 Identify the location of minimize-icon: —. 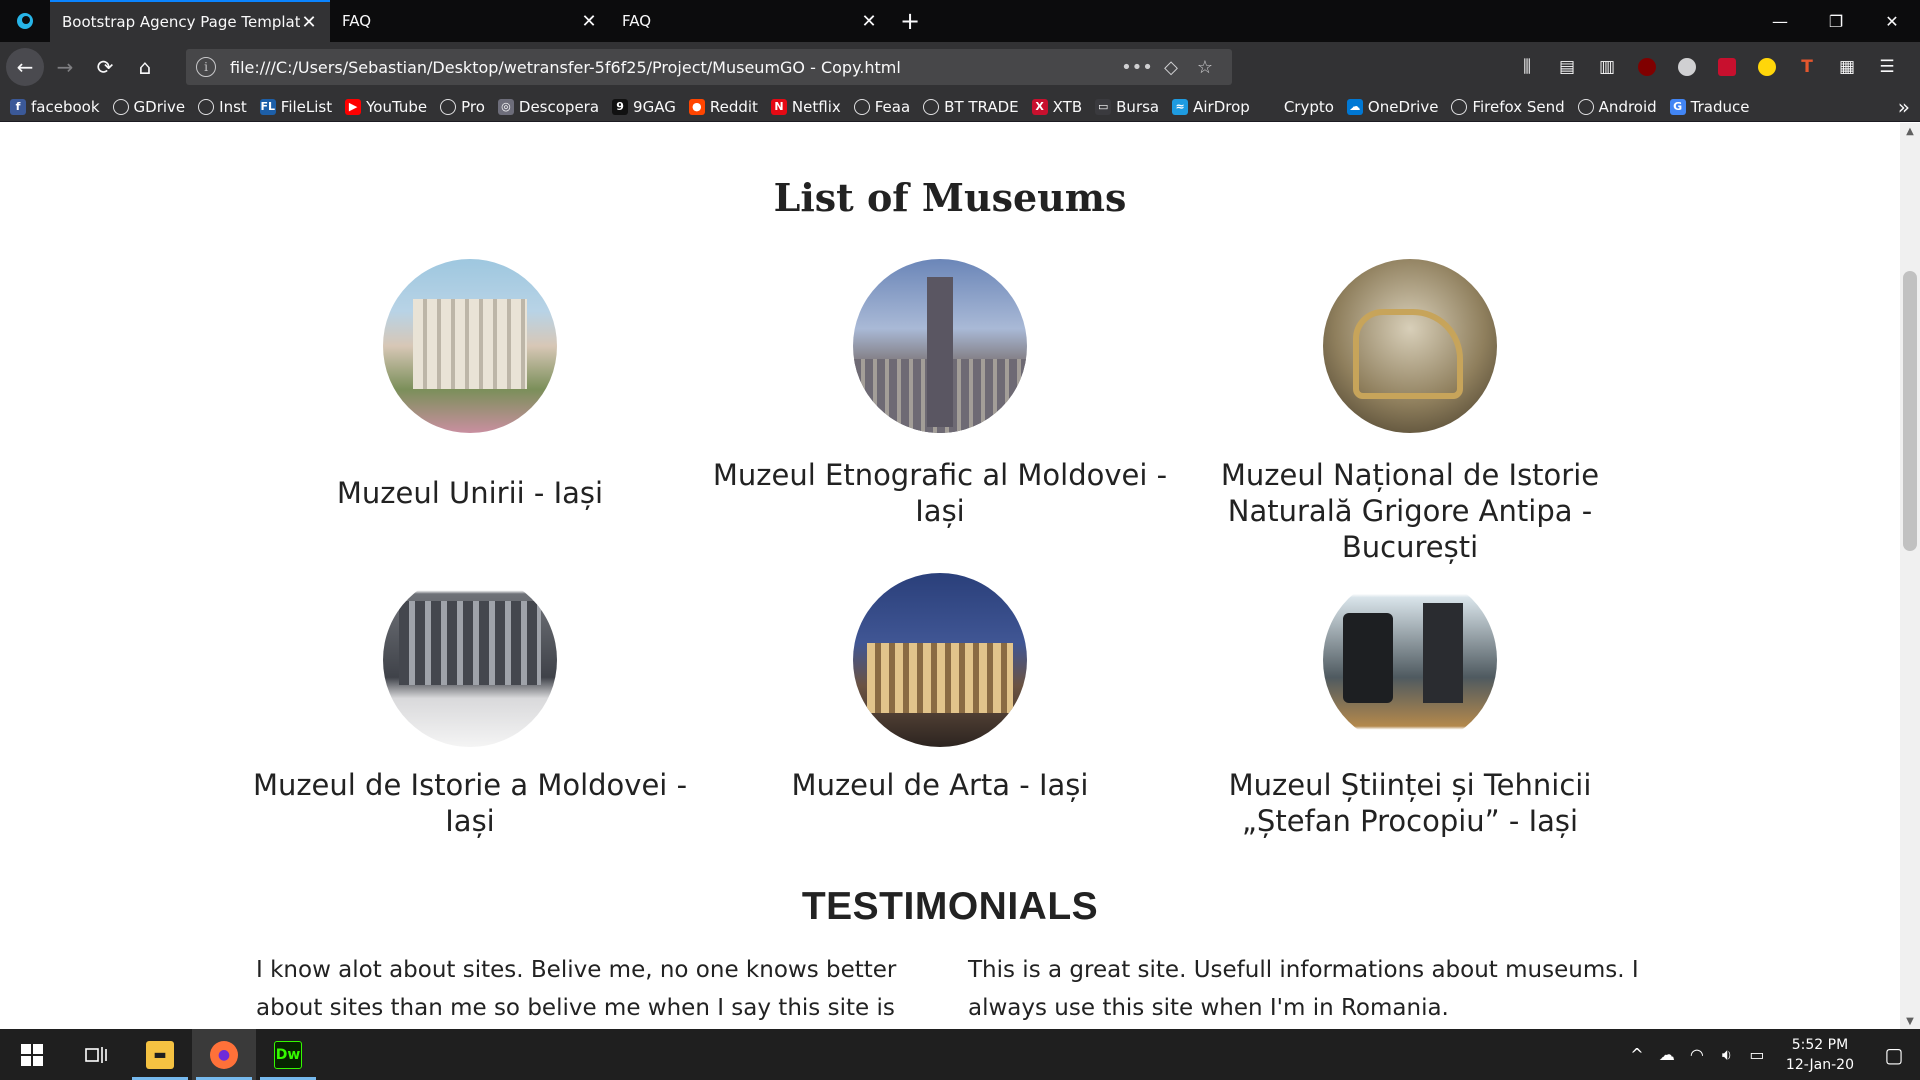
(1780, 21).